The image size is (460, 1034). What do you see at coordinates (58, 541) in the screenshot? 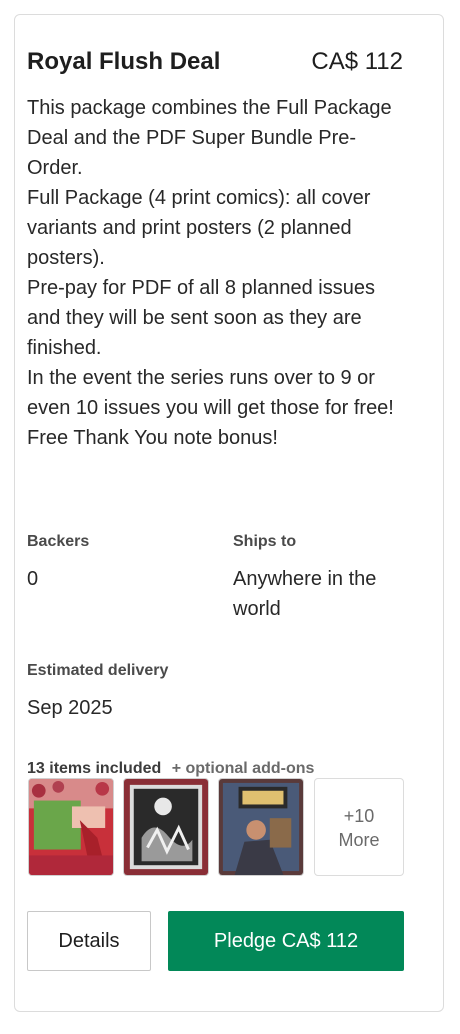
I see `backers-label: Backers` at bounding box center [58, 541].